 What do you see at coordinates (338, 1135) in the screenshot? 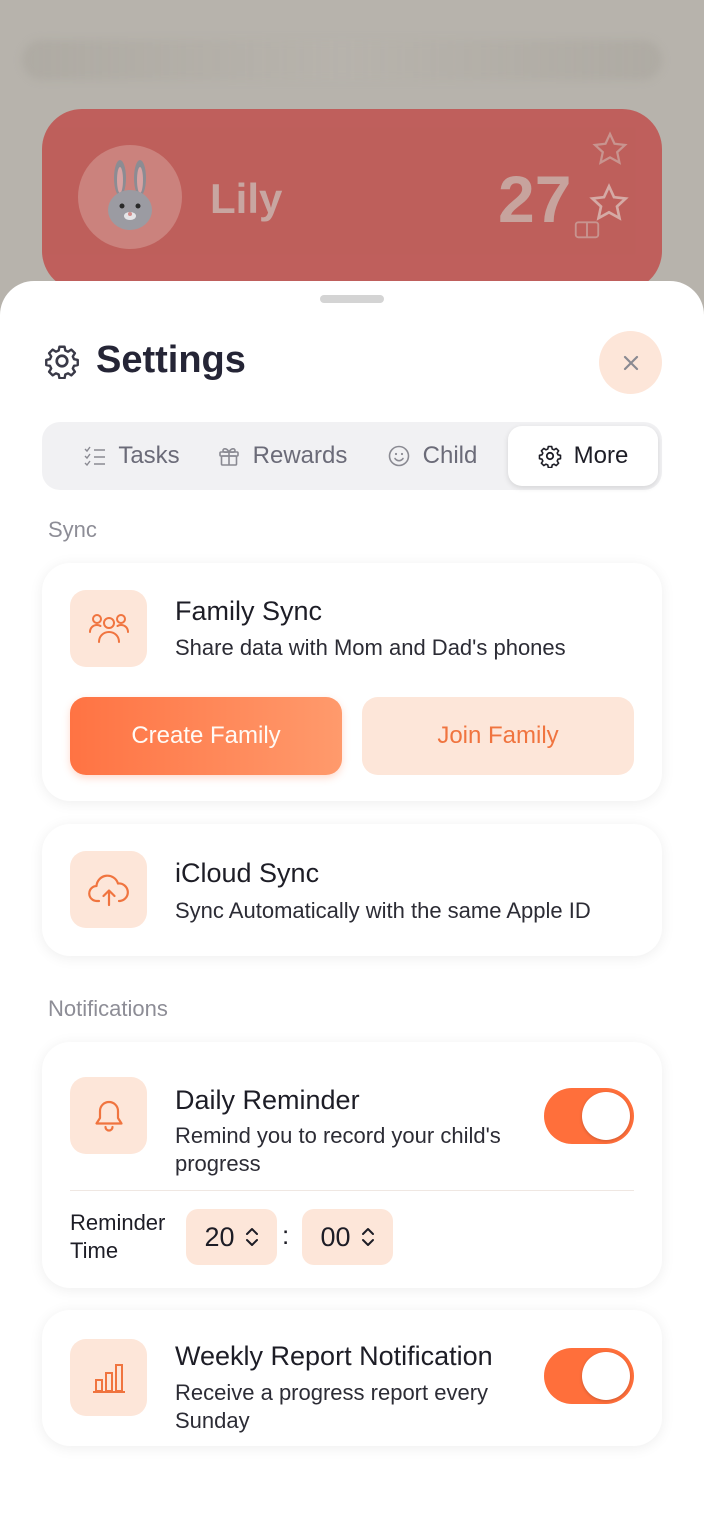
I see `daily-reminder-subtitle-line1: Remind you to record your child's` at bounding box center [338, 1135].